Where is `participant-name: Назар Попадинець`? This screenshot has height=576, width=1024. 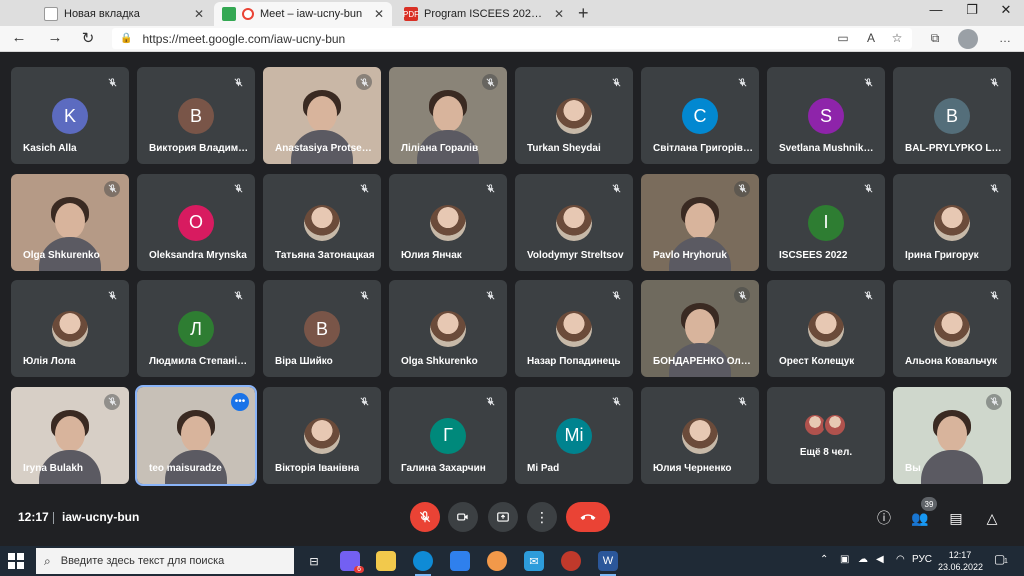 participant-name: Назар Попадинець is located at coordinates (574, 361).